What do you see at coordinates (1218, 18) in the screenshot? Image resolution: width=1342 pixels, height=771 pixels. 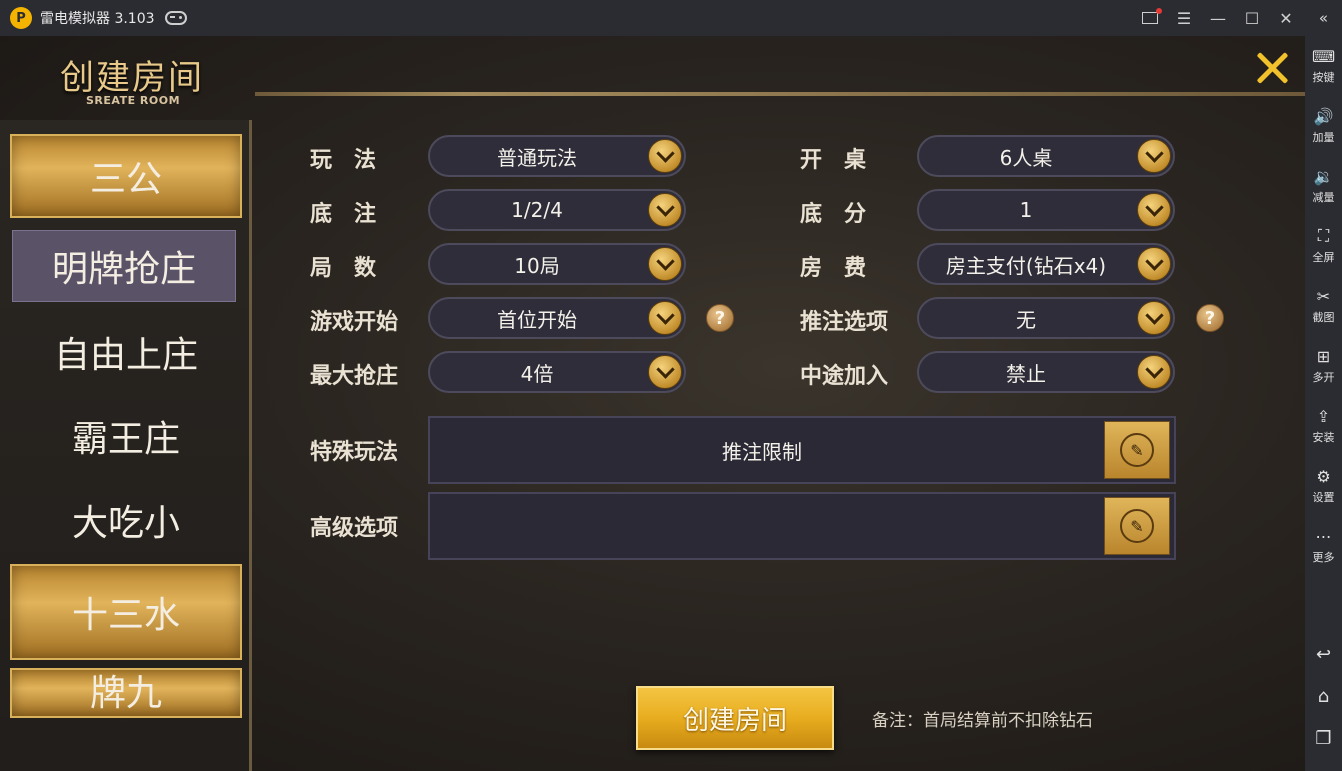 I see `minimize-icon: —` at bounding box center [1218, 18].